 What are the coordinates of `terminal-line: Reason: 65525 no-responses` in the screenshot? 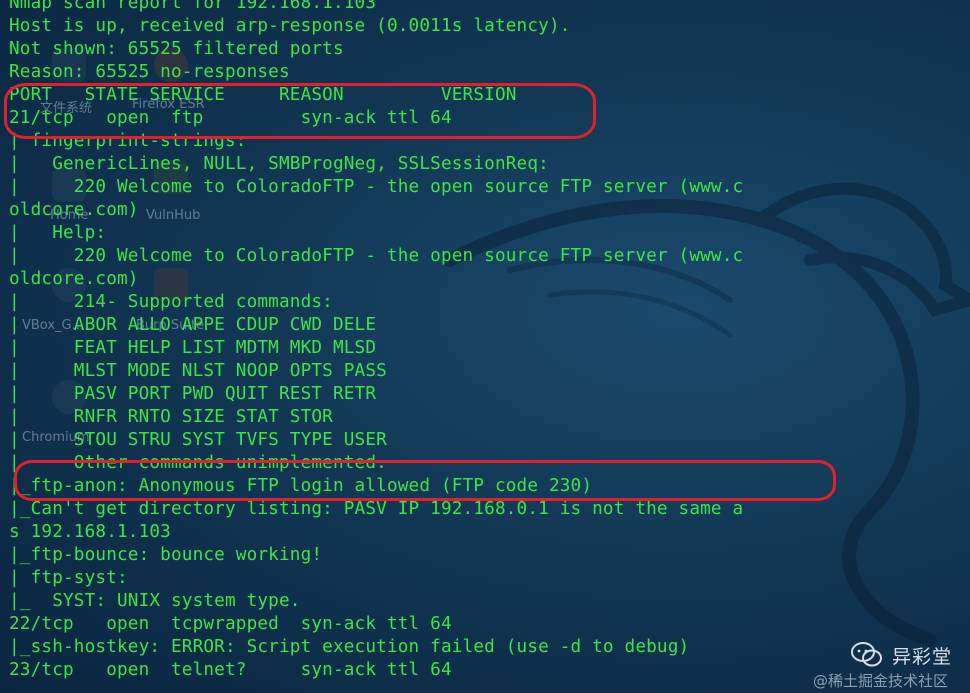 It's located at (149, 72).